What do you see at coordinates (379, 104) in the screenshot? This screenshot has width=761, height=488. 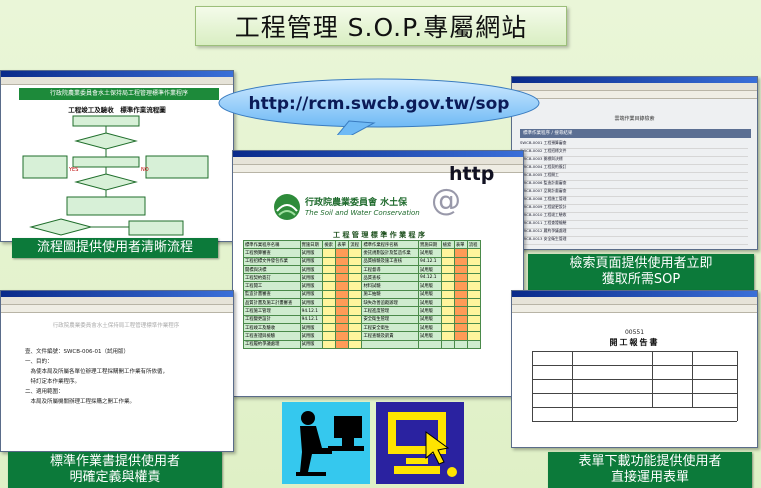 I see `site-url-link: http://rcm.swcb.gov.tw/sop` at bounding box center [379, 104].